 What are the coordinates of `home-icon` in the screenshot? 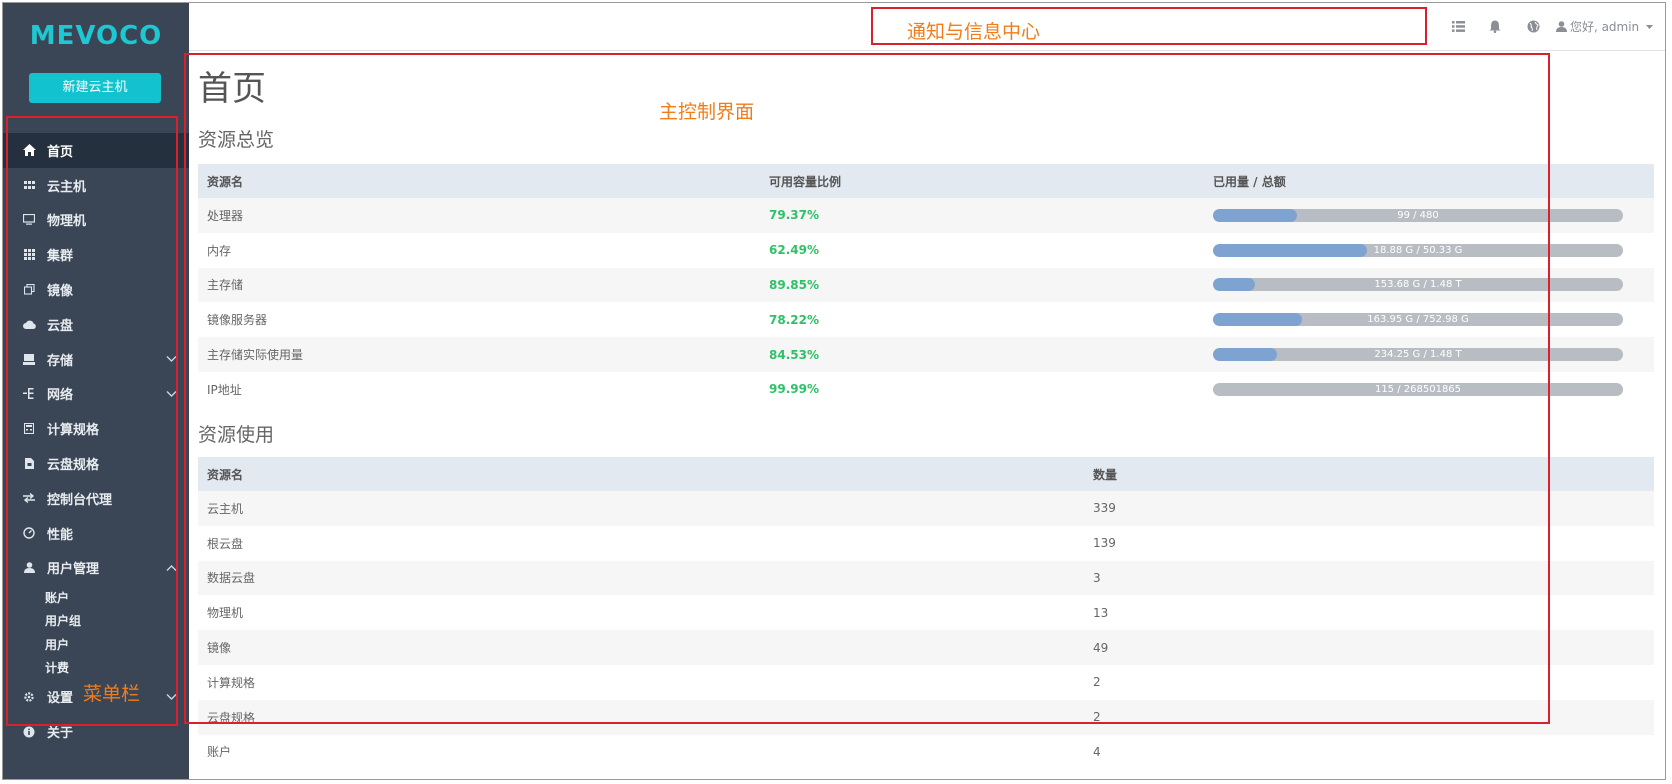 It's located at (29, 150).